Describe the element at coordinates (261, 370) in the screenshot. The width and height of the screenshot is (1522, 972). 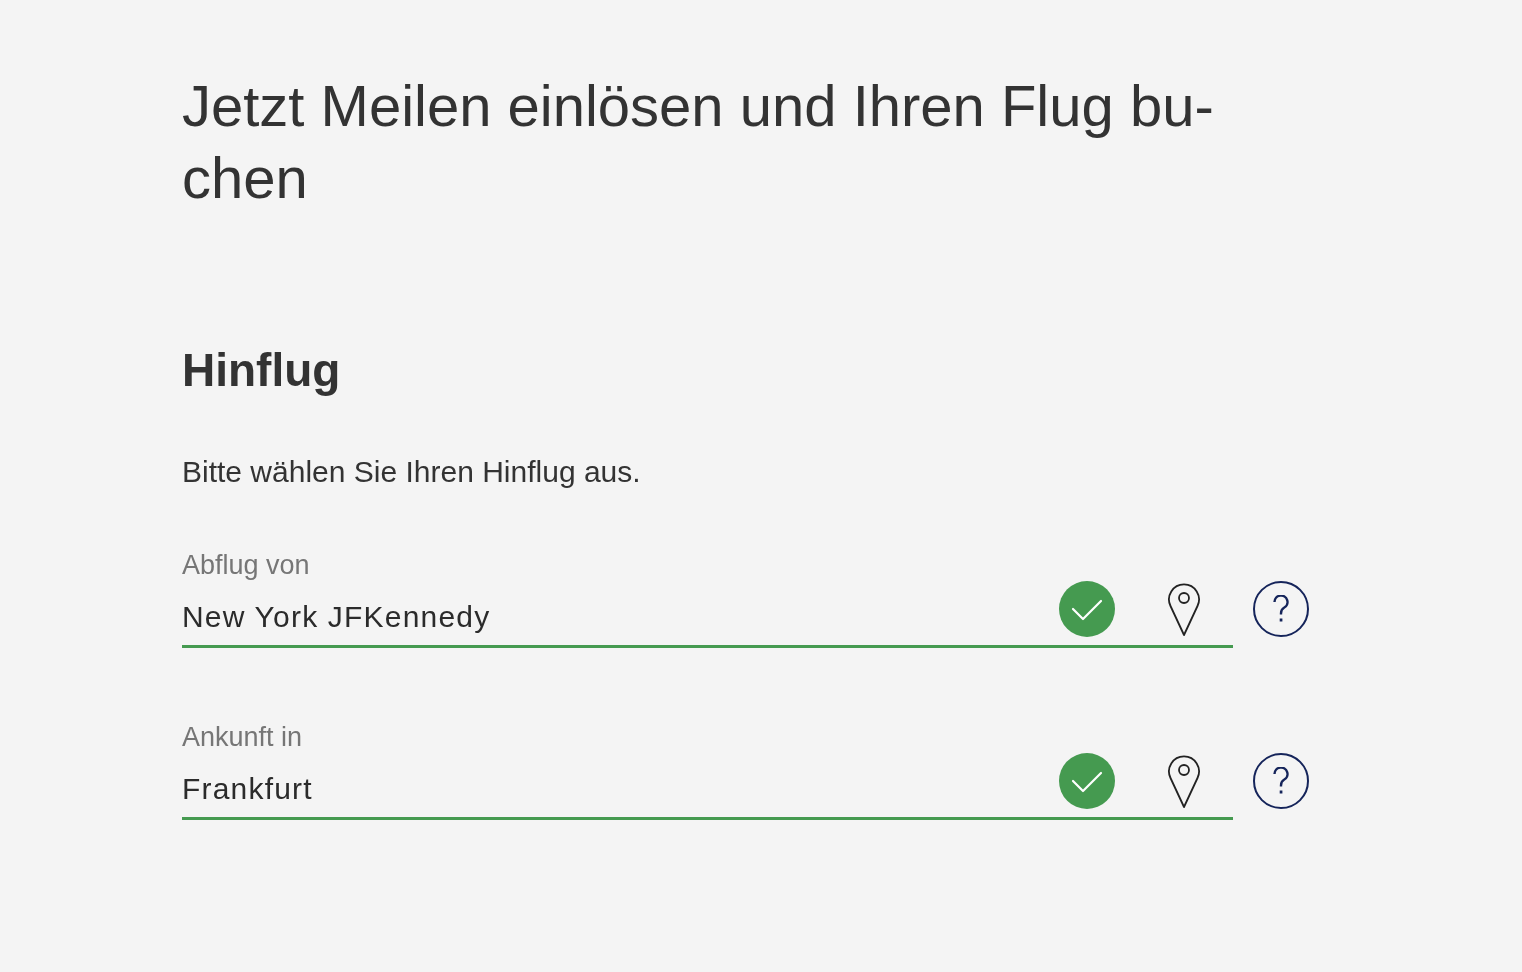
I see `section-title: Hinflug` at that location.